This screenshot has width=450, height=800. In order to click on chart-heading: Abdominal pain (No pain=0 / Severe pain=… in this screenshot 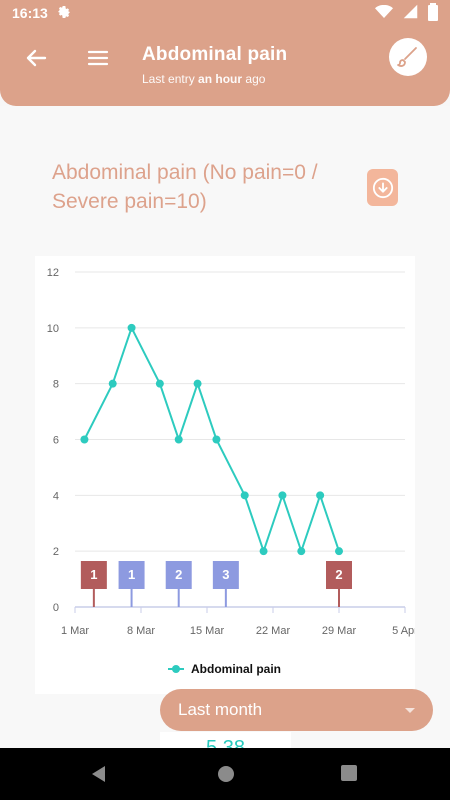, I will do `click(185, 187)`.